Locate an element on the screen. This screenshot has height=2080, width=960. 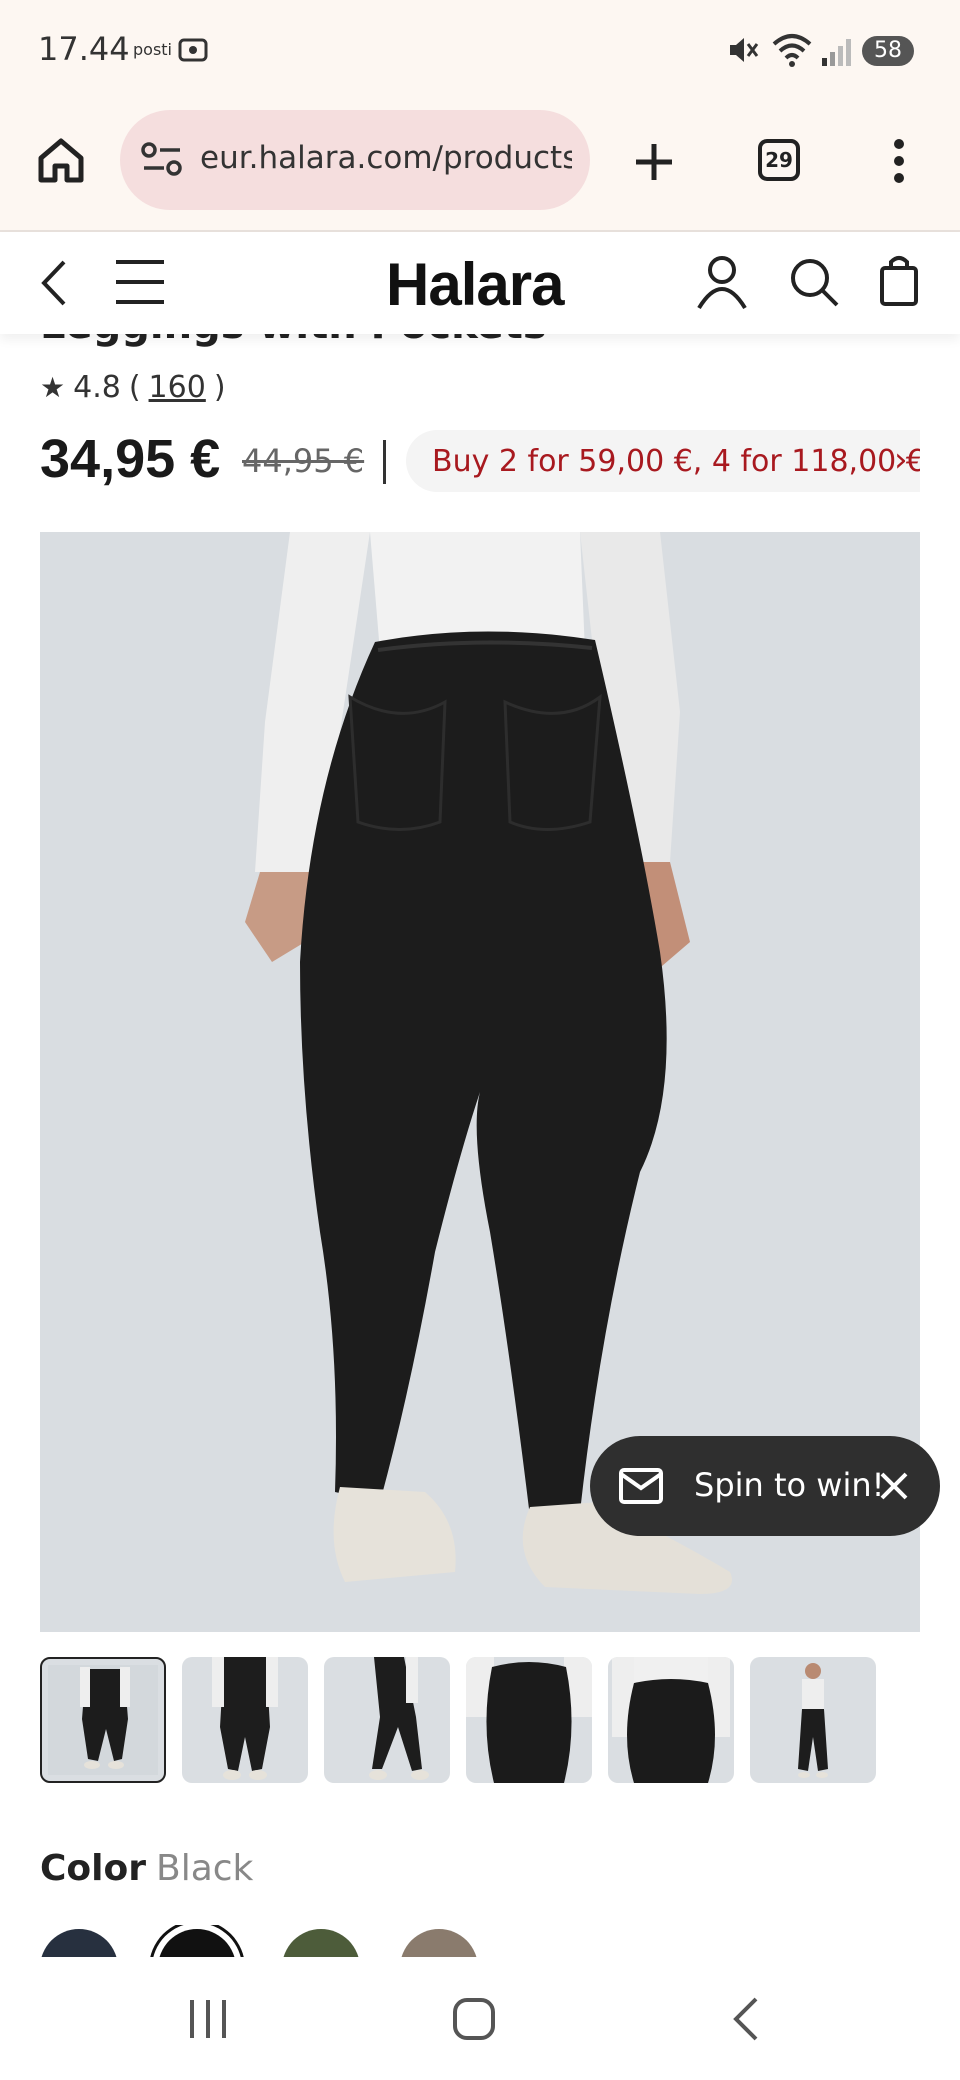
new-tab-icon is located at coordinates (654, 162).